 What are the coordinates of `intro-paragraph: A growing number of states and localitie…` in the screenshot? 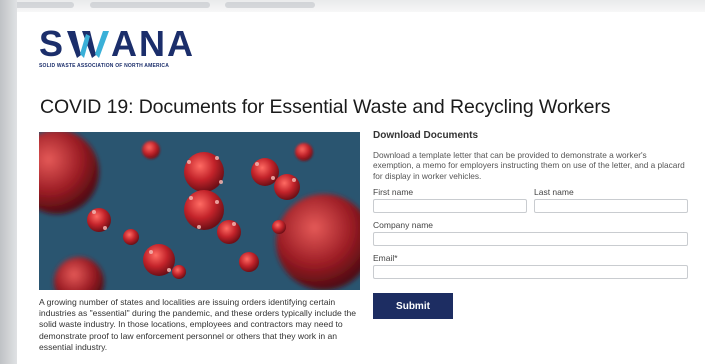 It's located at (198, 324).